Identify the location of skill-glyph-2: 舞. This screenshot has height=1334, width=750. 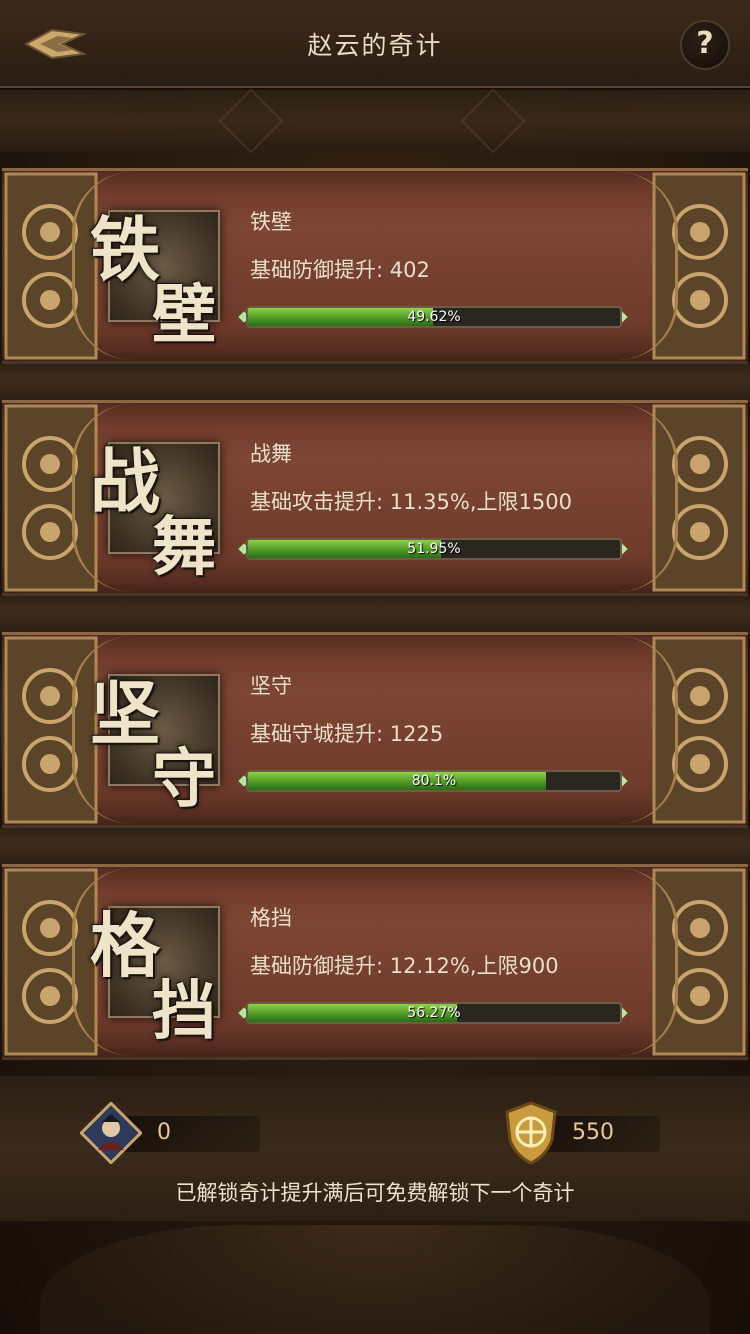
(184, 547).